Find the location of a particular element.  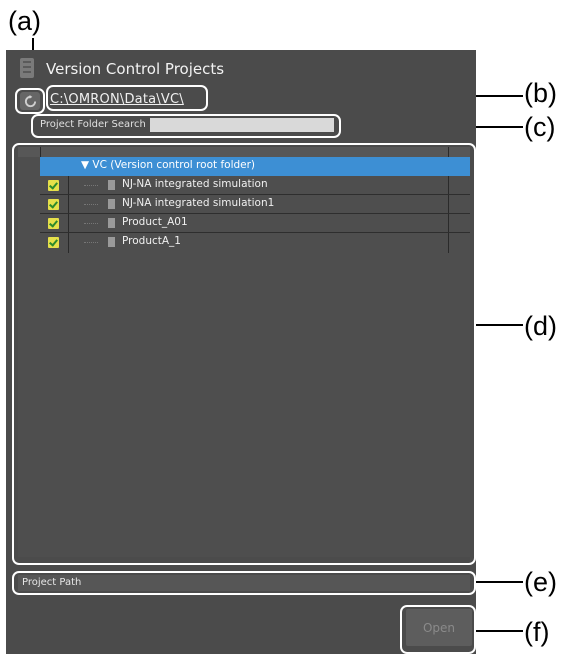

callout-outline-c is located at coordinates (186, 126).